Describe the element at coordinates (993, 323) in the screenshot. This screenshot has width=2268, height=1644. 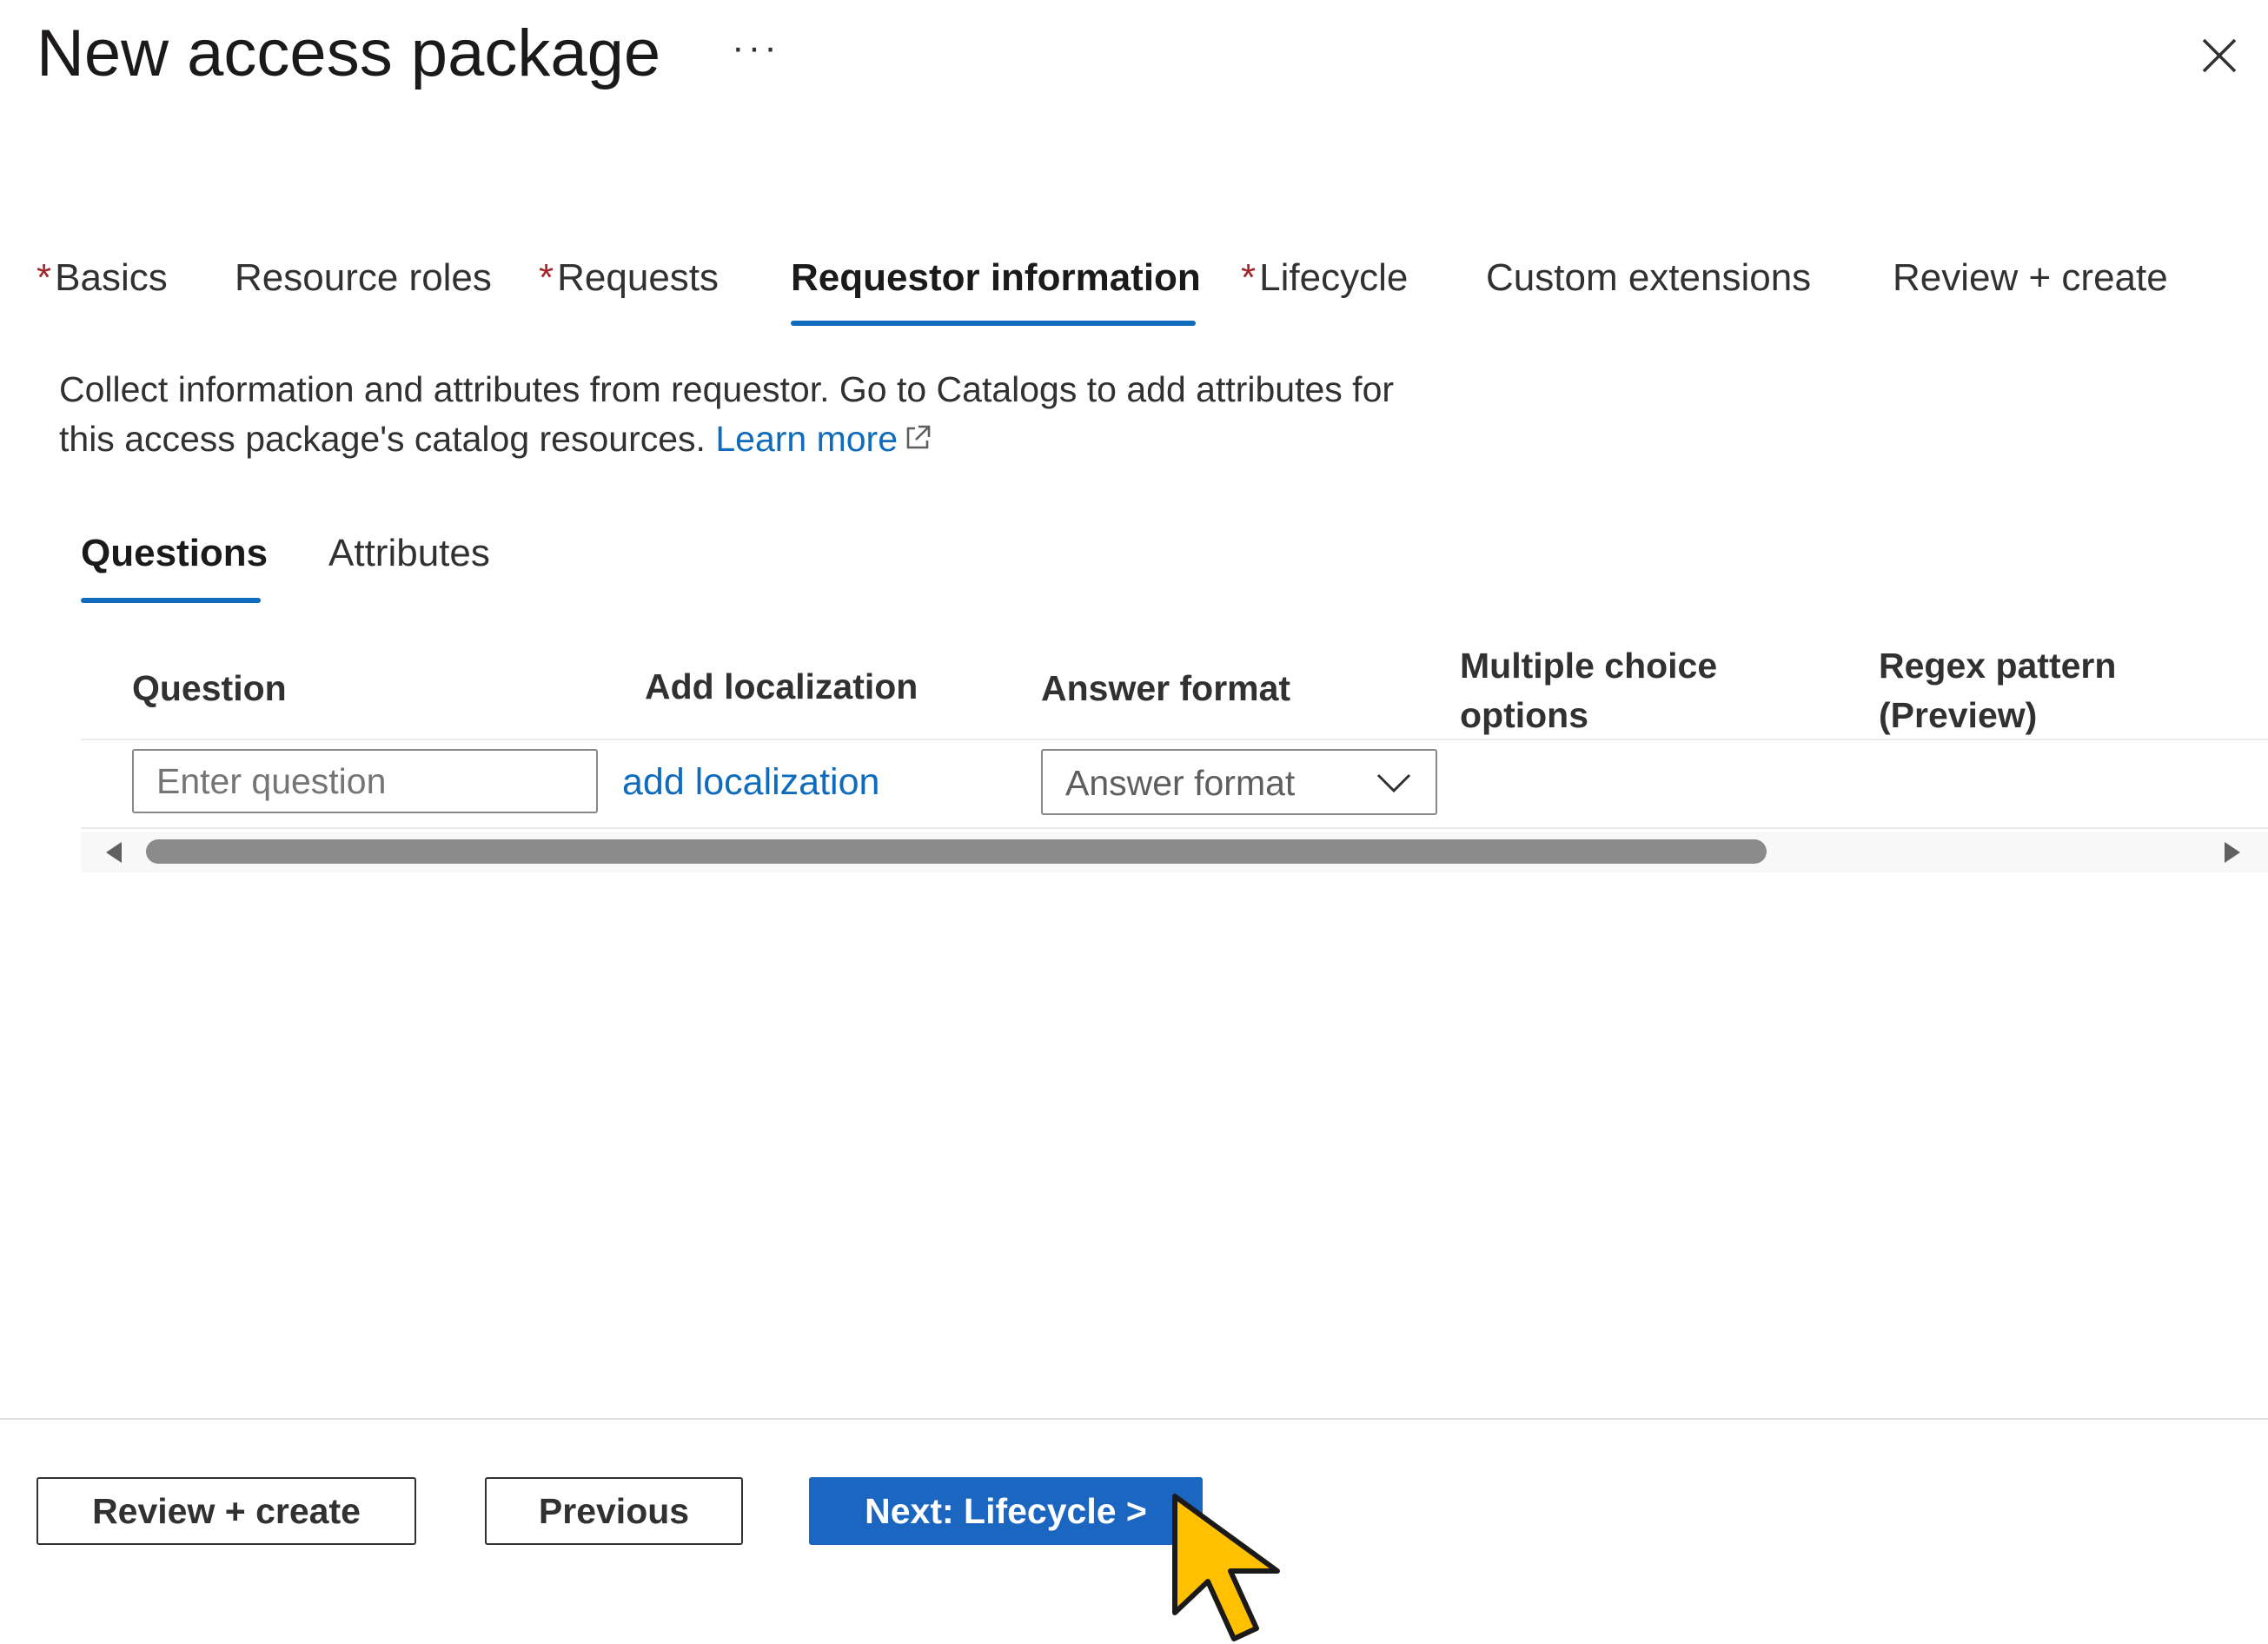
I see `active-tab-indicator` at that location.